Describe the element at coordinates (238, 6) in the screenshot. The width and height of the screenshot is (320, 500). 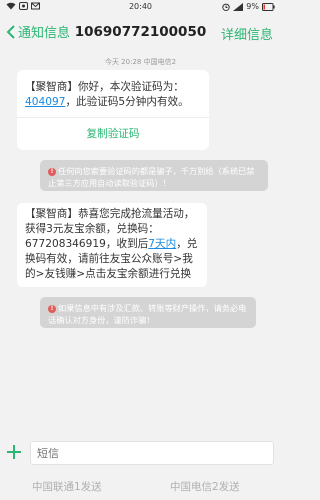
I see `signal-icon` at that location.